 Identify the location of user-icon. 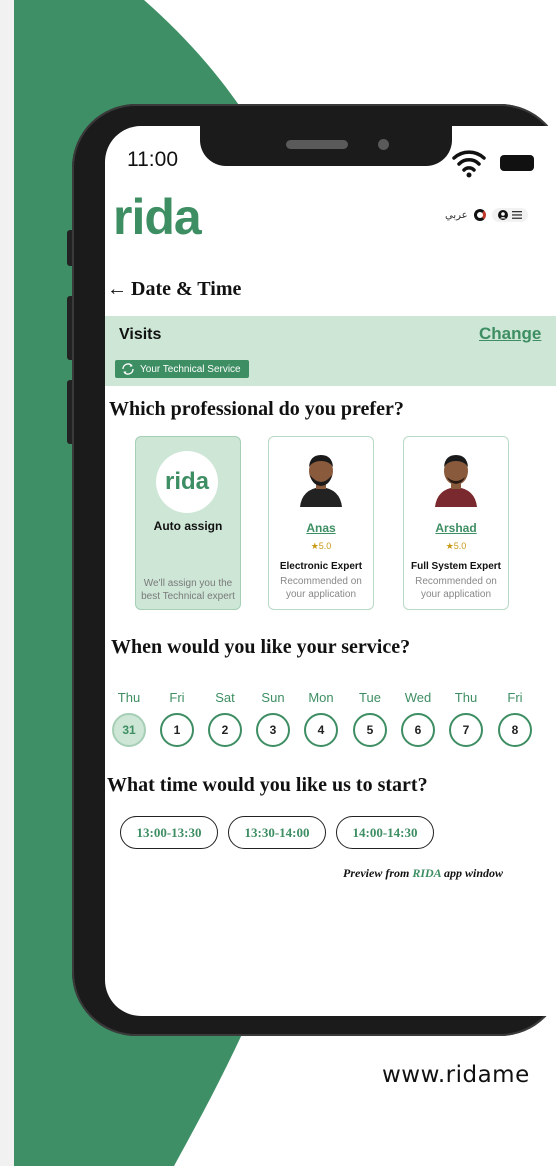
(502, 215).